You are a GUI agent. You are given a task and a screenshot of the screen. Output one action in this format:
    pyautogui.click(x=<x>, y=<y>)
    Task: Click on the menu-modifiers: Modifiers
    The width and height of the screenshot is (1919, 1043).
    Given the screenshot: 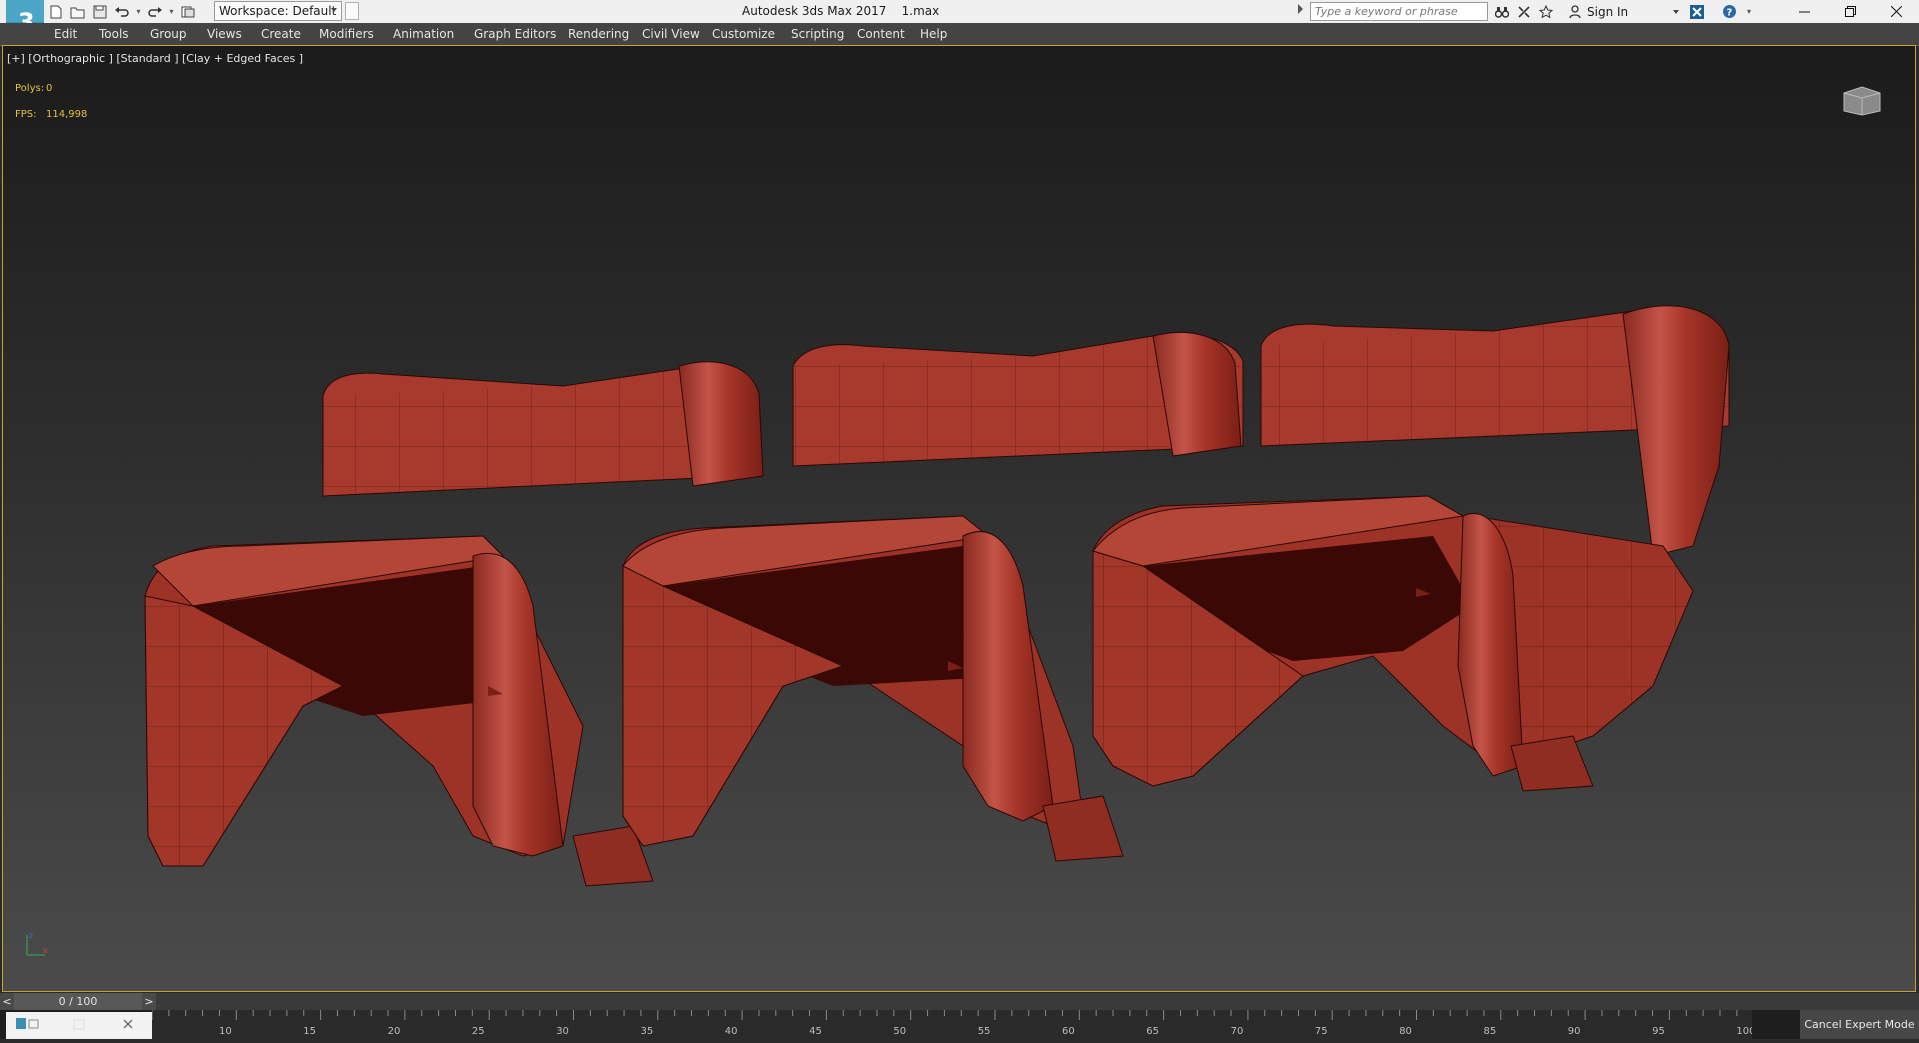 What is the action you would take?
    pyautogui.click(x=346, y=34)
    